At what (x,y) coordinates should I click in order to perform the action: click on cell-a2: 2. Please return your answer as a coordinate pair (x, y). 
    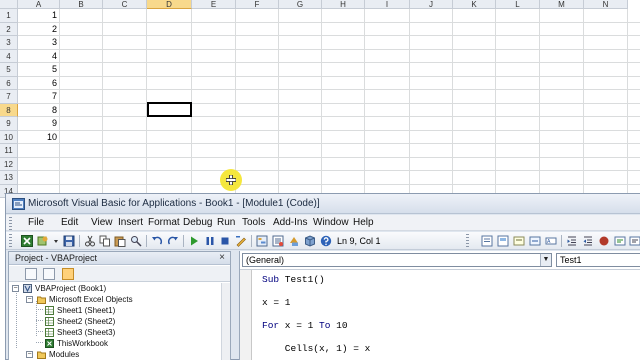
    Looking at the image, I should click on (39, 30).